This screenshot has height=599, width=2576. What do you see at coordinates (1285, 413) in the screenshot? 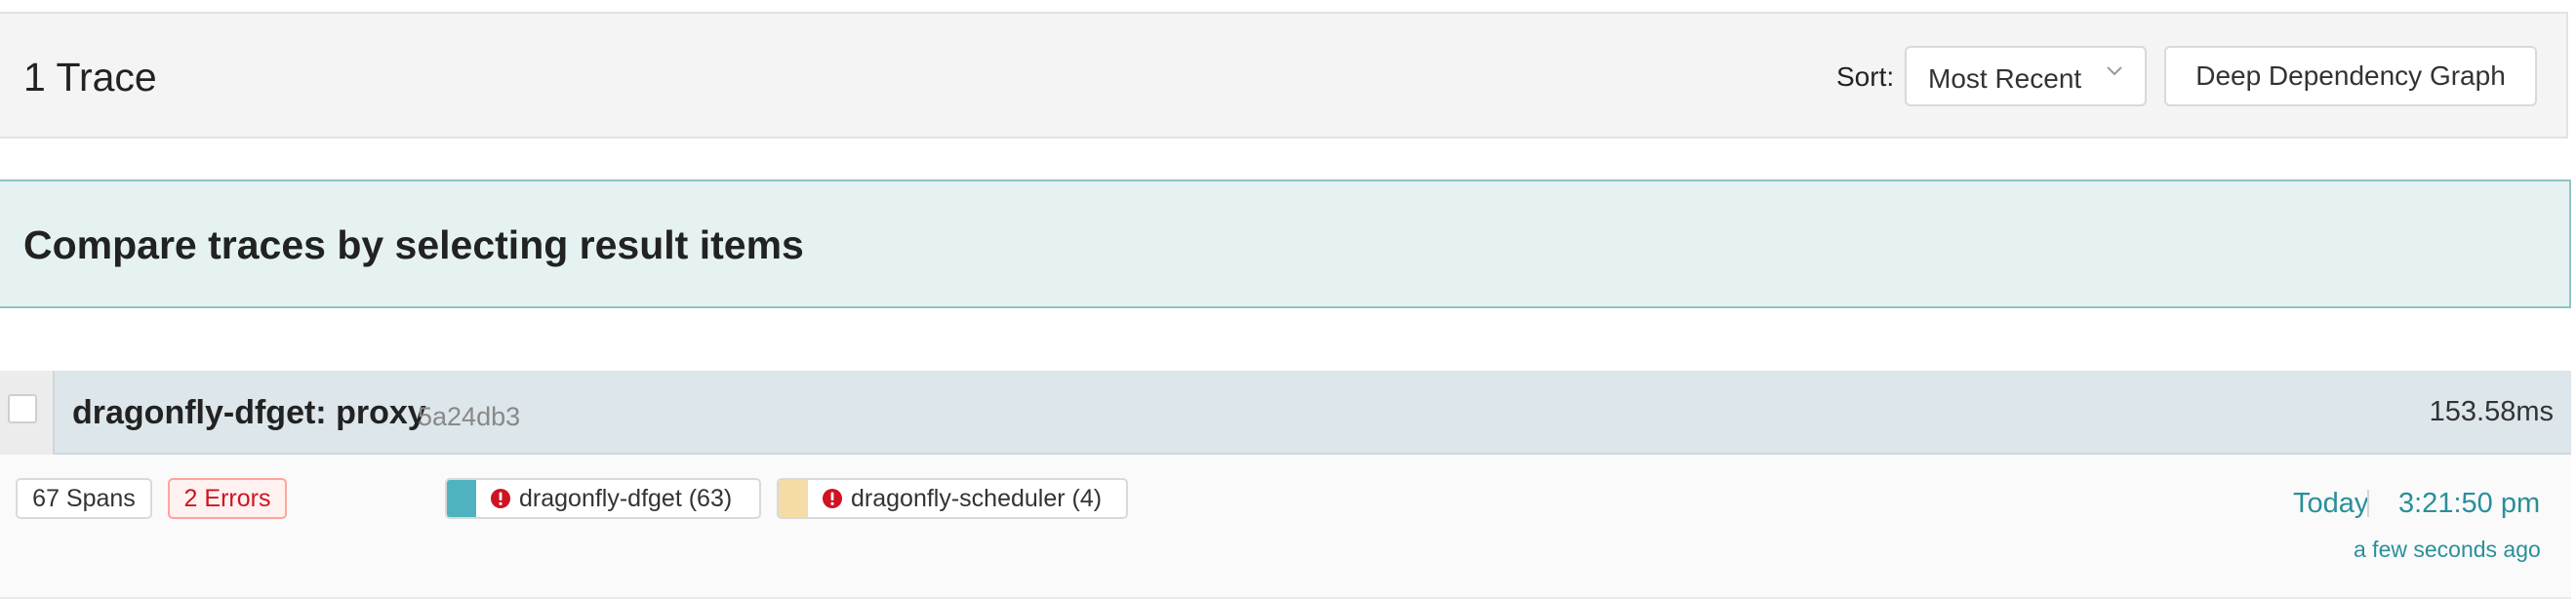
I see `trace-result-header: dragonfly-dfget: proxy 5a24db3 153.58ms` at bounding box center [1285, 413].